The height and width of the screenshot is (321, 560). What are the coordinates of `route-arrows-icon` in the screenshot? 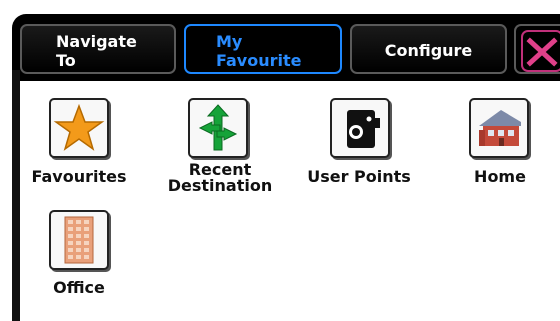 It's located at (218, 127).